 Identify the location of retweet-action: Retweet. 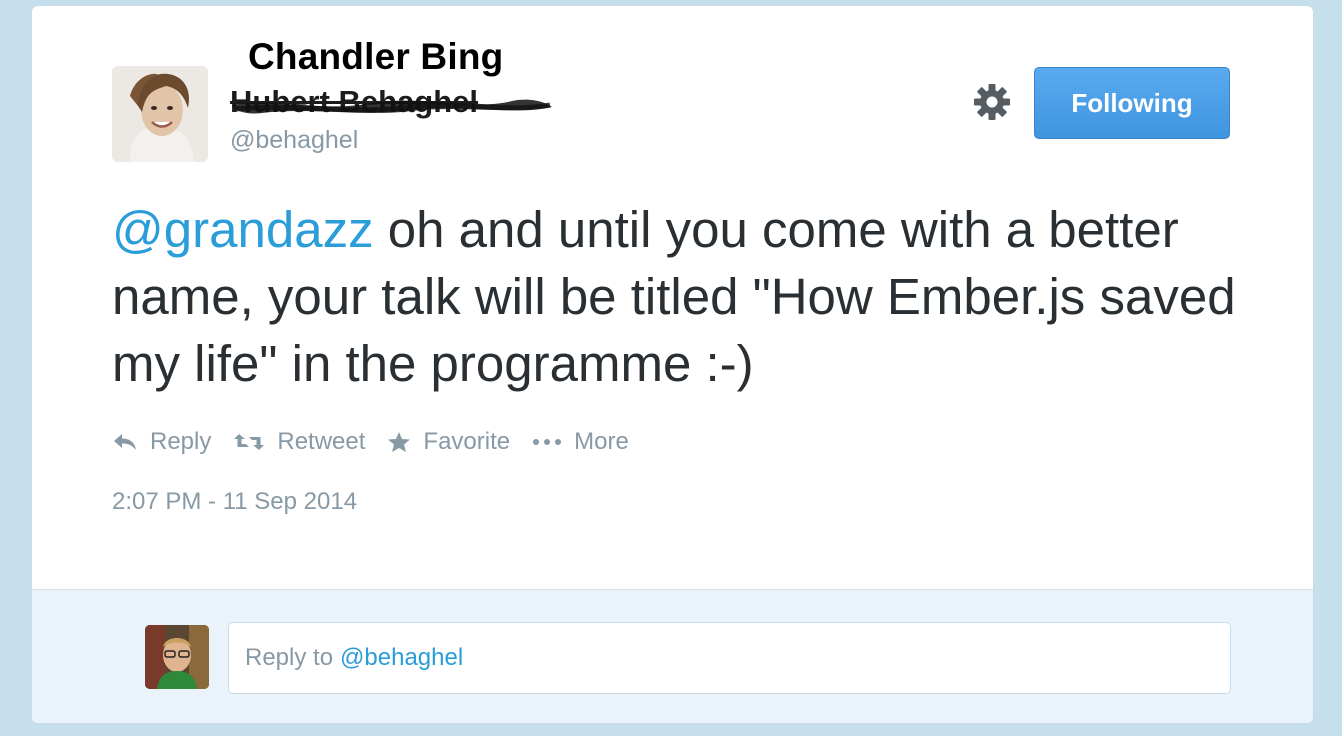
(299, 442).